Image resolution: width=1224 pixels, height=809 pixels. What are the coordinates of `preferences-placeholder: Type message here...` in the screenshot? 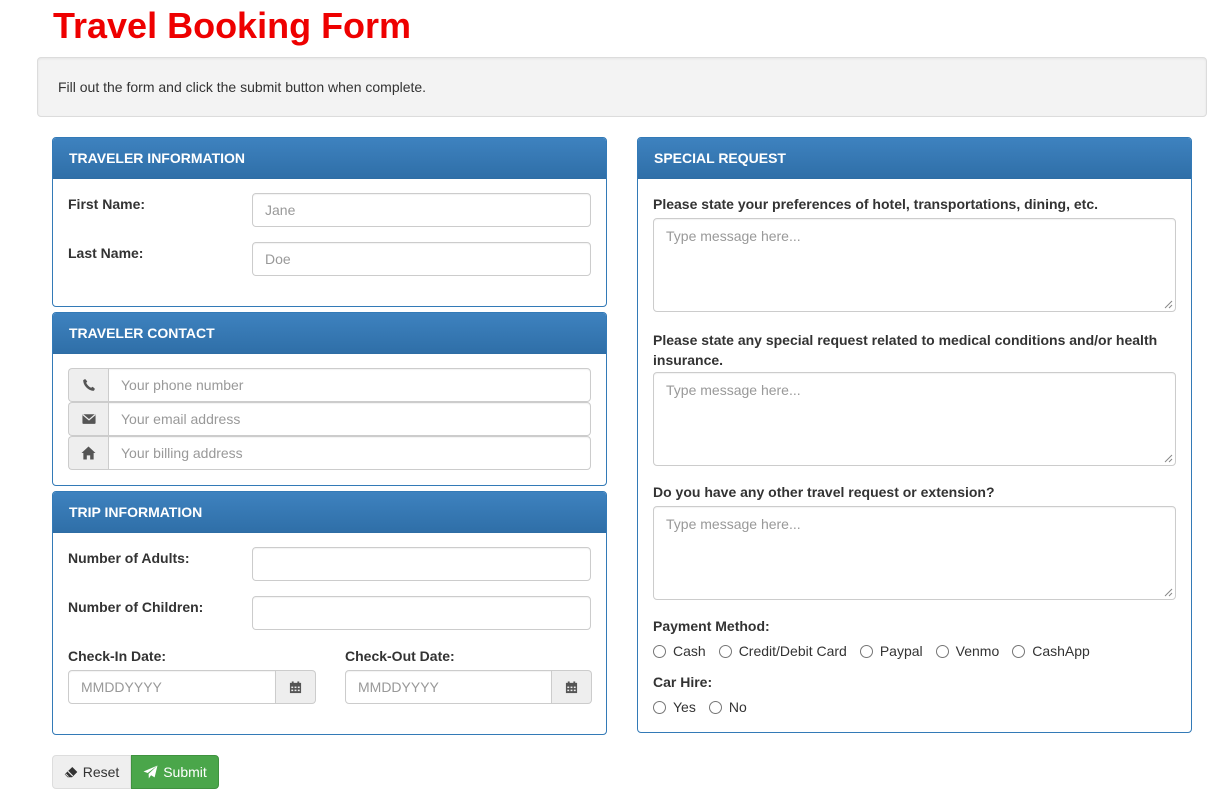 It's located at (733, 236).